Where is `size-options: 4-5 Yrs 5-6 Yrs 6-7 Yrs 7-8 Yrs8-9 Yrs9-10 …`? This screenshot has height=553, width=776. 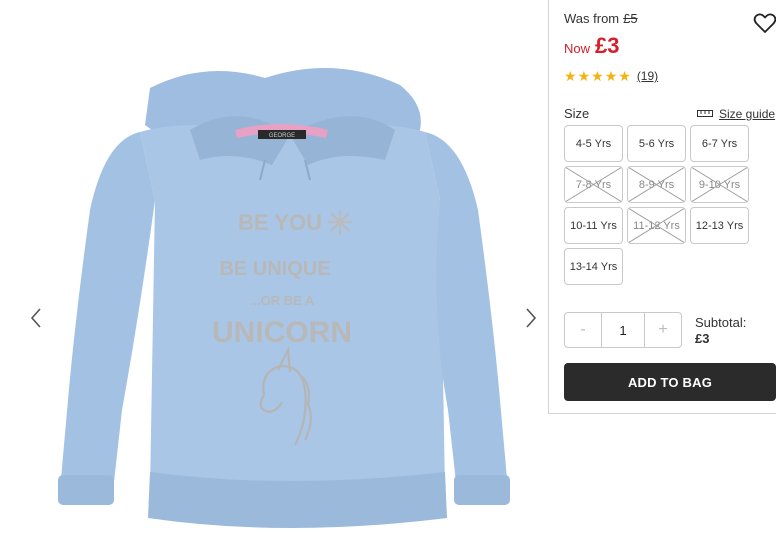 size-options: 4-5 Yrs 5-6 Yrs 6-7 Yrs 7-8 Yrs8-9 Yrs9-10 … is located at coordinates (664, 205).